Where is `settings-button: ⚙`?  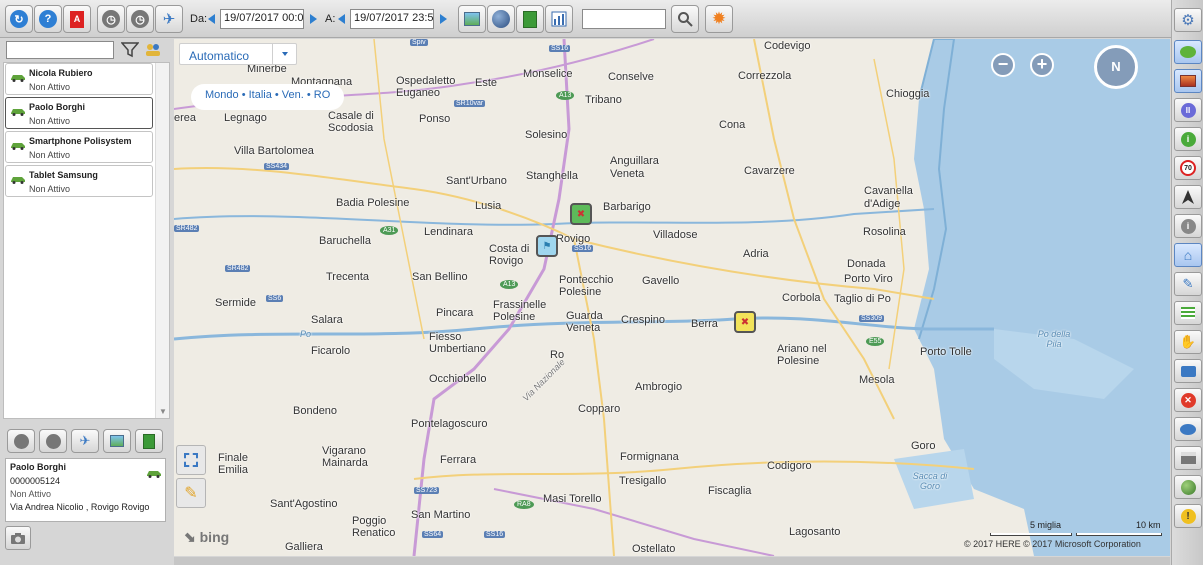
settings-button: ⚙ is located at coordinates (1188, 20).